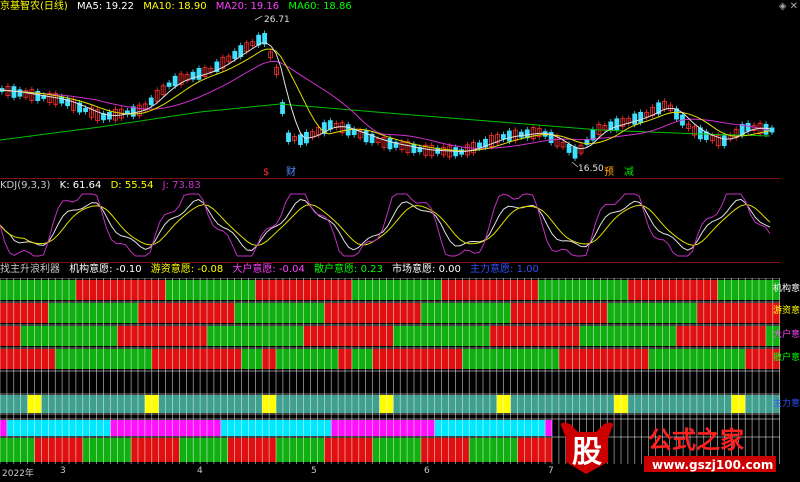 The image size is (800, 482). What do you see at coordinates (80, 185) in the screenshot?
I see `kdj-k: K: 61.64` at bounding box center [80, 185].